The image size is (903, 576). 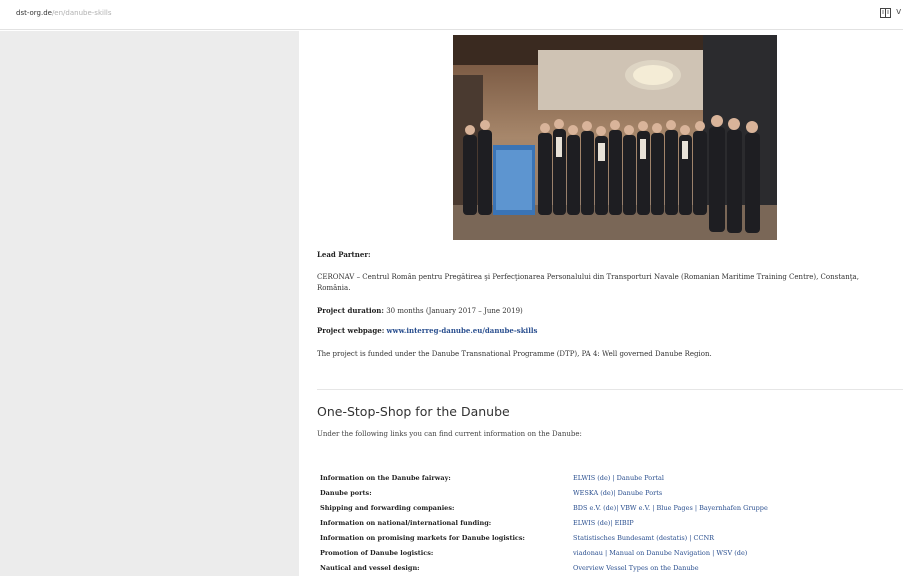 I want to click on row-links: WESKA (de)| Danube Ports, so click(x=617, y=493).